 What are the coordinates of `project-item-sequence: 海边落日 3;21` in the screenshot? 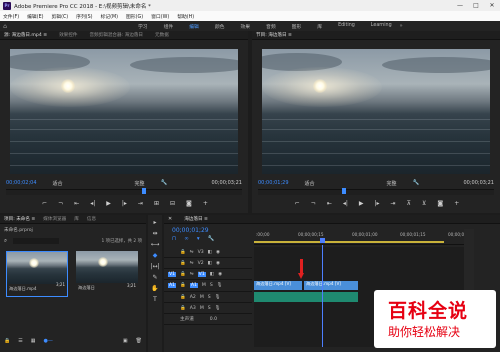 It's located at (107, 274).